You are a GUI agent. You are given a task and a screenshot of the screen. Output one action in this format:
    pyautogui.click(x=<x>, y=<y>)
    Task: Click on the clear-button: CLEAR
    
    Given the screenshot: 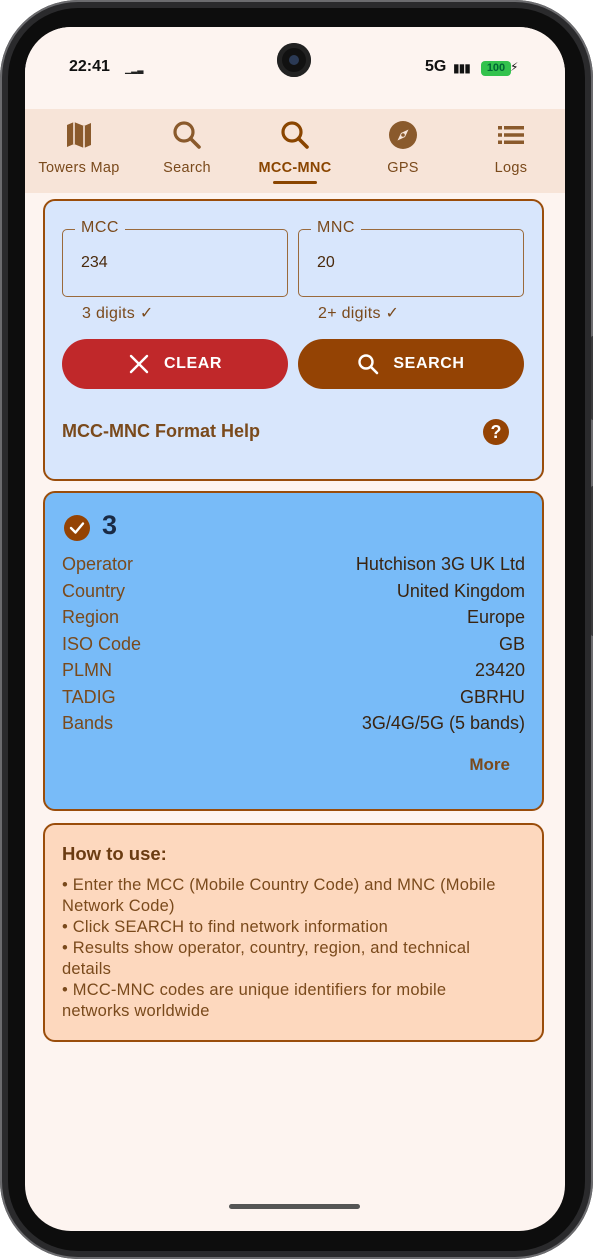 What is the action you would take?
    pyautogui.click(x=175, y=364)
    